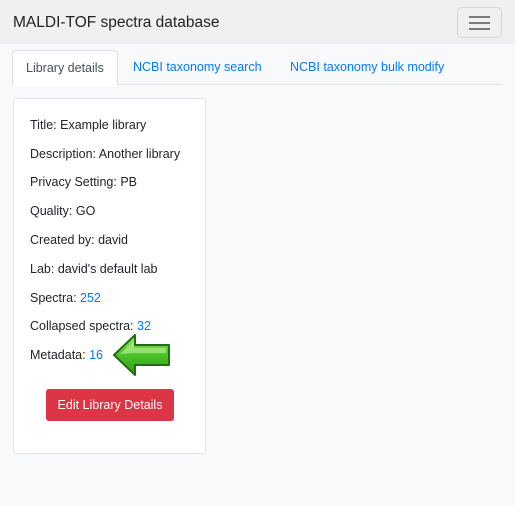 This screenshot has height=506, width=515. What do you see at coordinates (116, 23) in the screenshot?
I see `navbar-brand: MALDI-TOF spectra database` at bounding box center [116, 23].